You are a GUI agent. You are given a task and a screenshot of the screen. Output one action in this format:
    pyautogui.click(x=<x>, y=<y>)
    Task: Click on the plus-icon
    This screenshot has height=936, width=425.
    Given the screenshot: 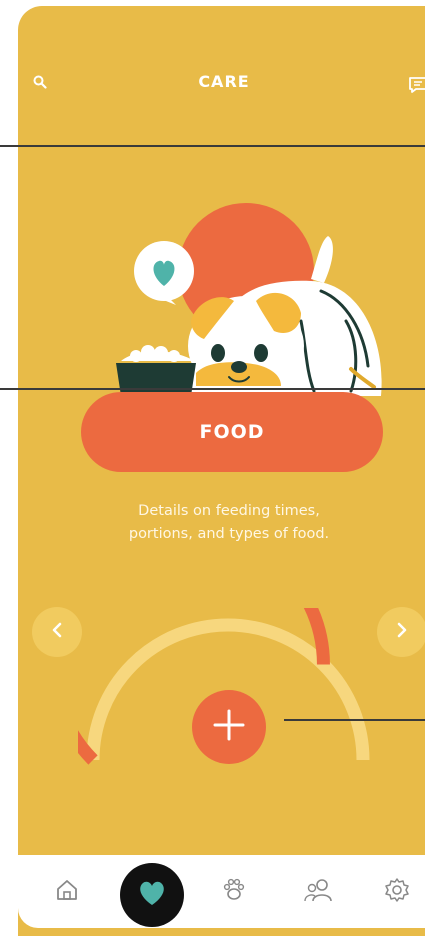 What is the action you would take?
    pyautogui.click(x=229, y=727)
    